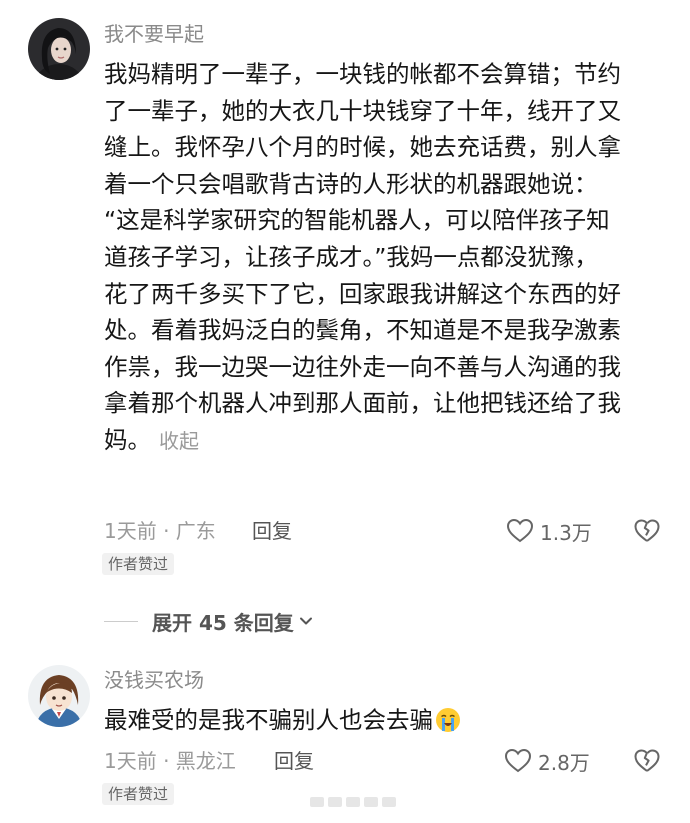 The height and width of the screenshot is (823, 690). I want to click on comment-username: 没钱买农场, so click(154, 680).